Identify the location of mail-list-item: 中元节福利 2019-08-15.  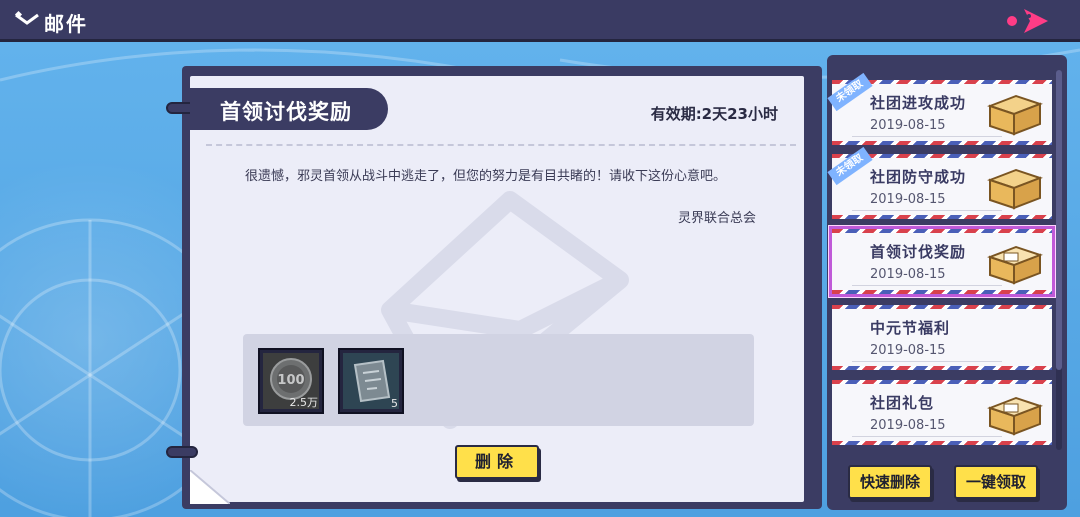
(942, 337).